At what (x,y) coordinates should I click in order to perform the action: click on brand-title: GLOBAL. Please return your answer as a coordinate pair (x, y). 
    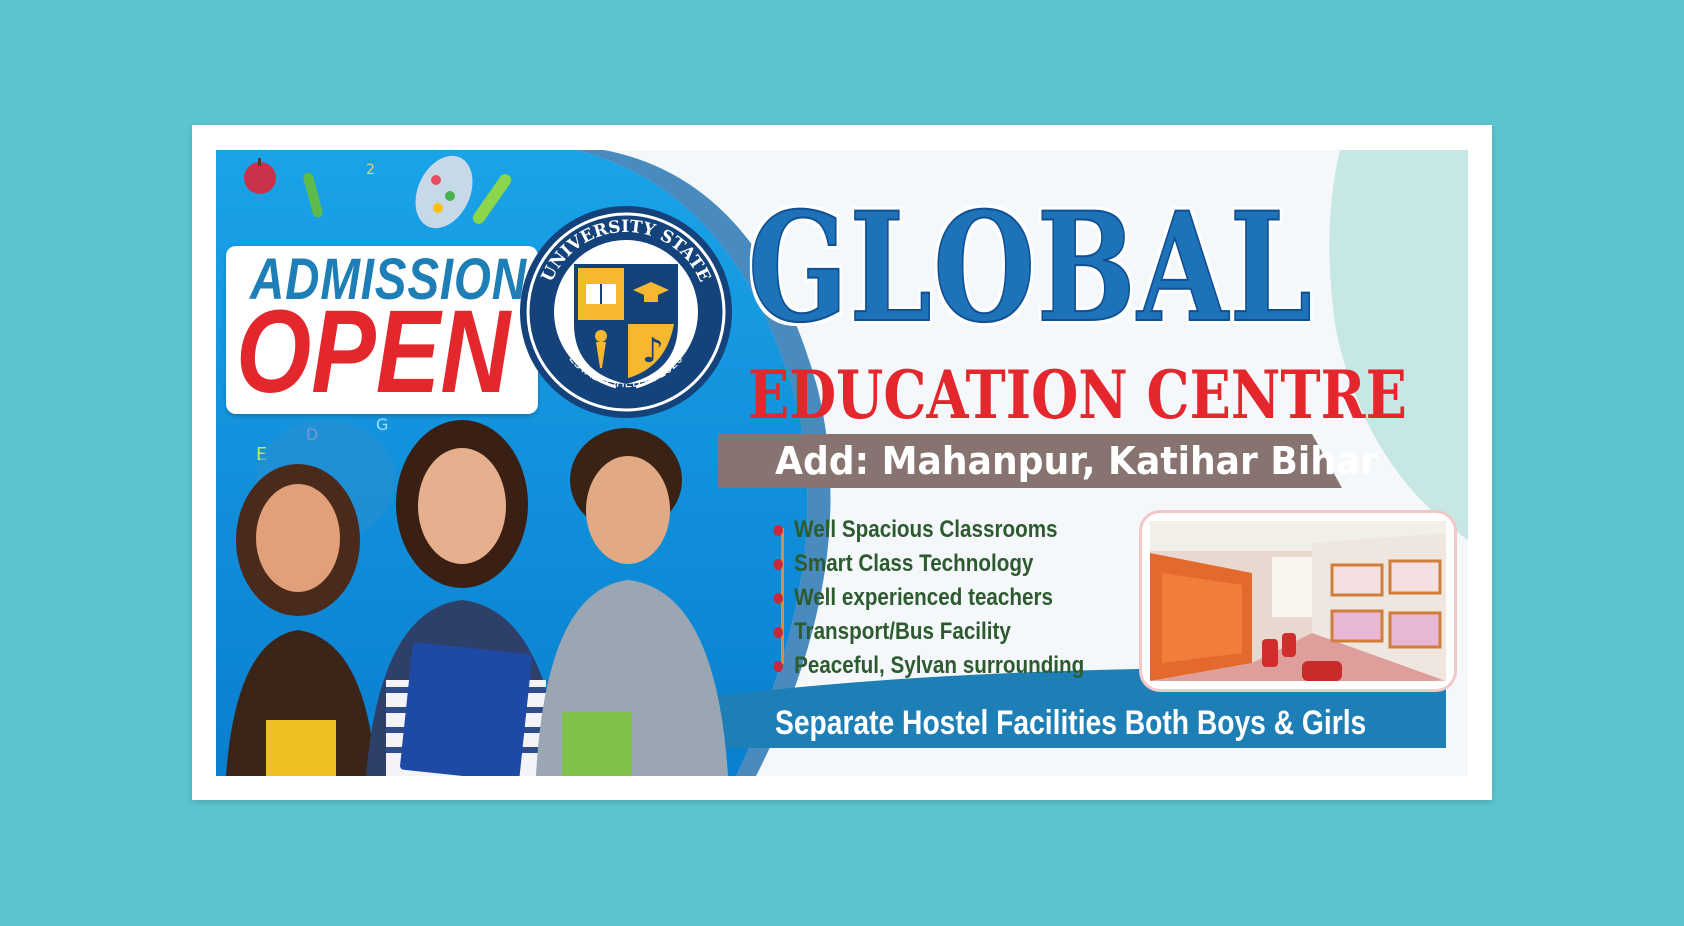
    Looking at the image, I should click on (1030, 268).